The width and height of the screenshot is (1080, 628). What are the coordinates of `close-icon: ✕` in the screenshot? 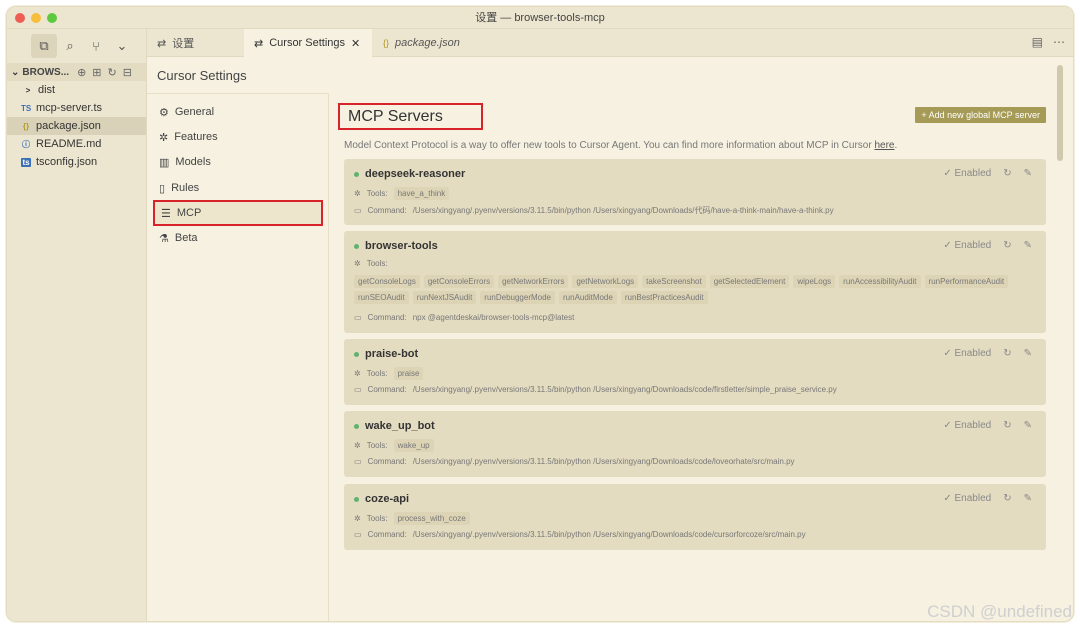 It's located at (355, 43).